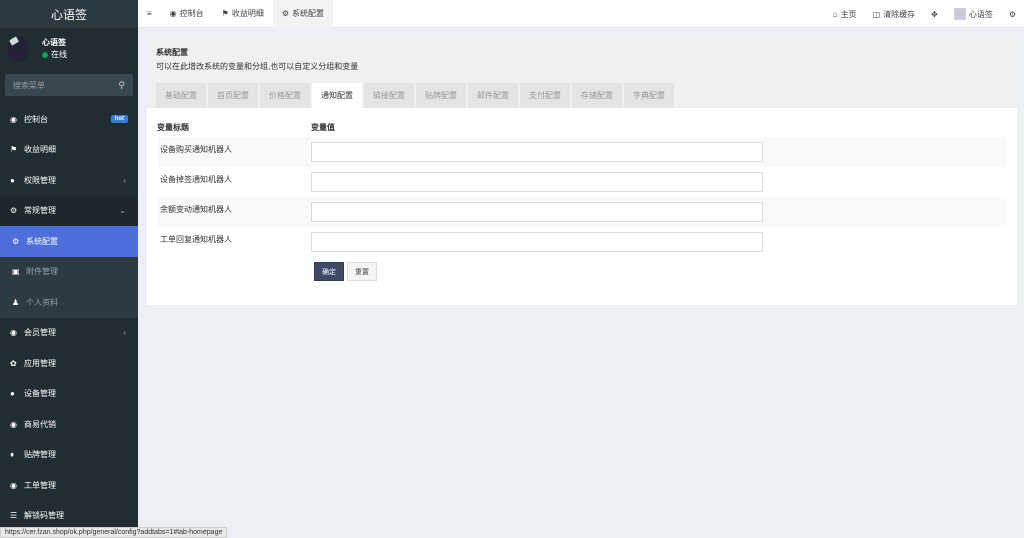 This screenshot has width=1024, height=538. Describe the element at coordinates (69, 150) in the screenshot. I see `sidebar-item-income: ⚑ 收益明细` at that location.